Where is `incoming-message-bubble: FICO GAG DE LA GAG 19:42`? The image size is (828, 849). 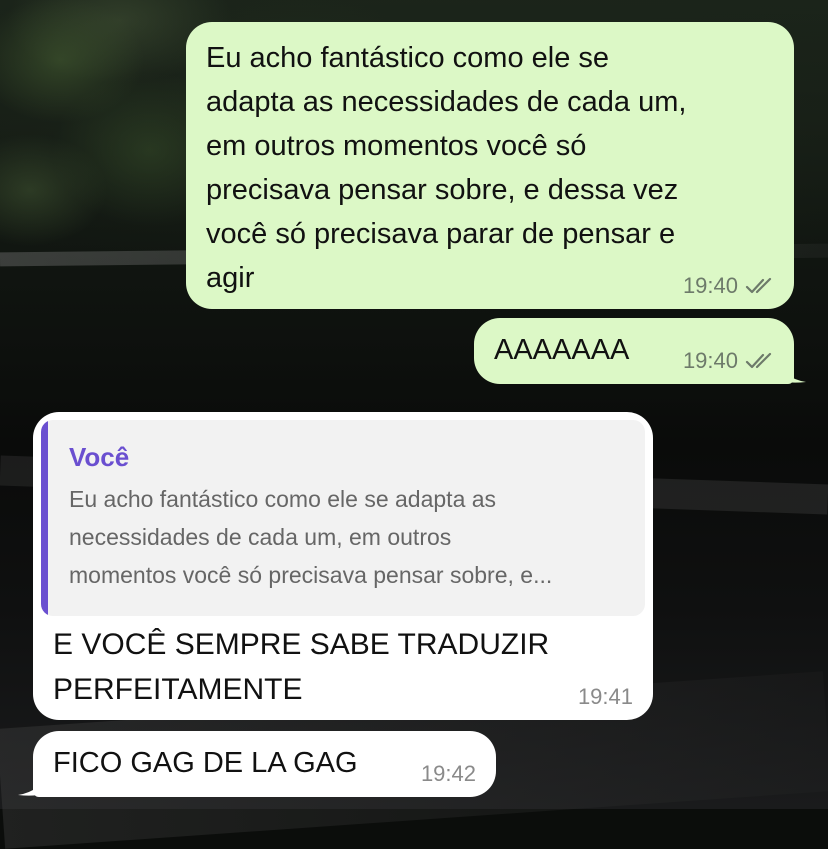
incoming-message-bubble: FICO GAG DE LA GAG 19:42 is located at coordinates (264, 764).